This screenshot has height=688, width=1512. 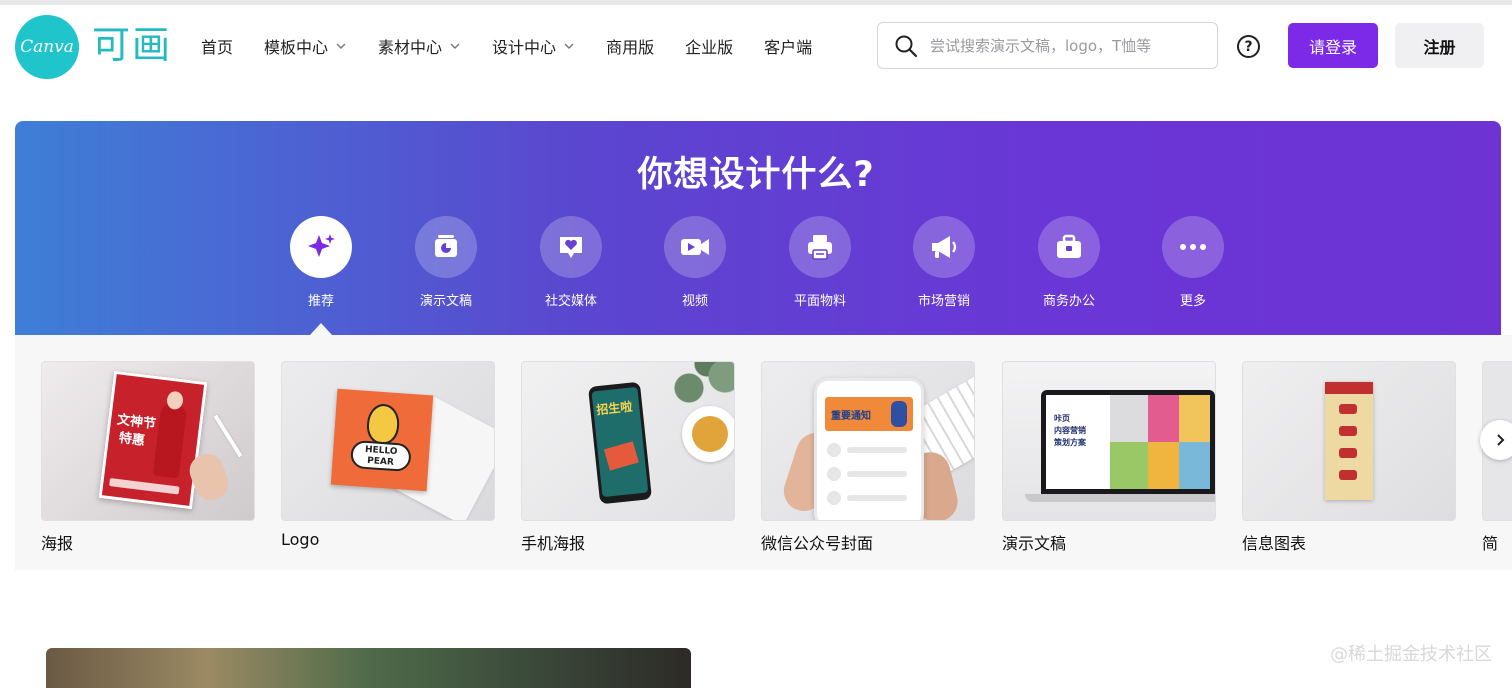 What do you see at coordinates (321, 329) in the screenshot?
I see `active-category-pointer` at bounding box center [321, 329].